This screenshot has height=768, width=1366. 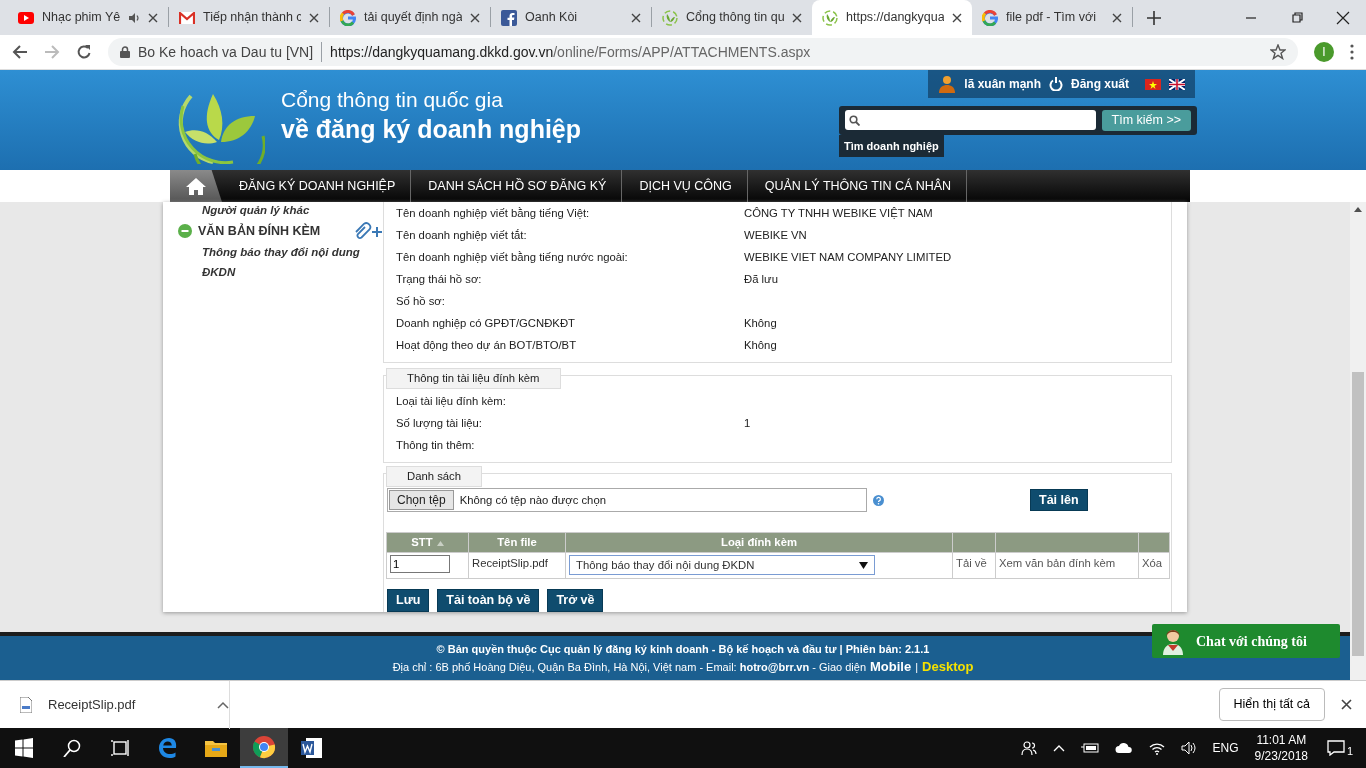 I want to click on attach-add-icon, so click(x=368, y=231).